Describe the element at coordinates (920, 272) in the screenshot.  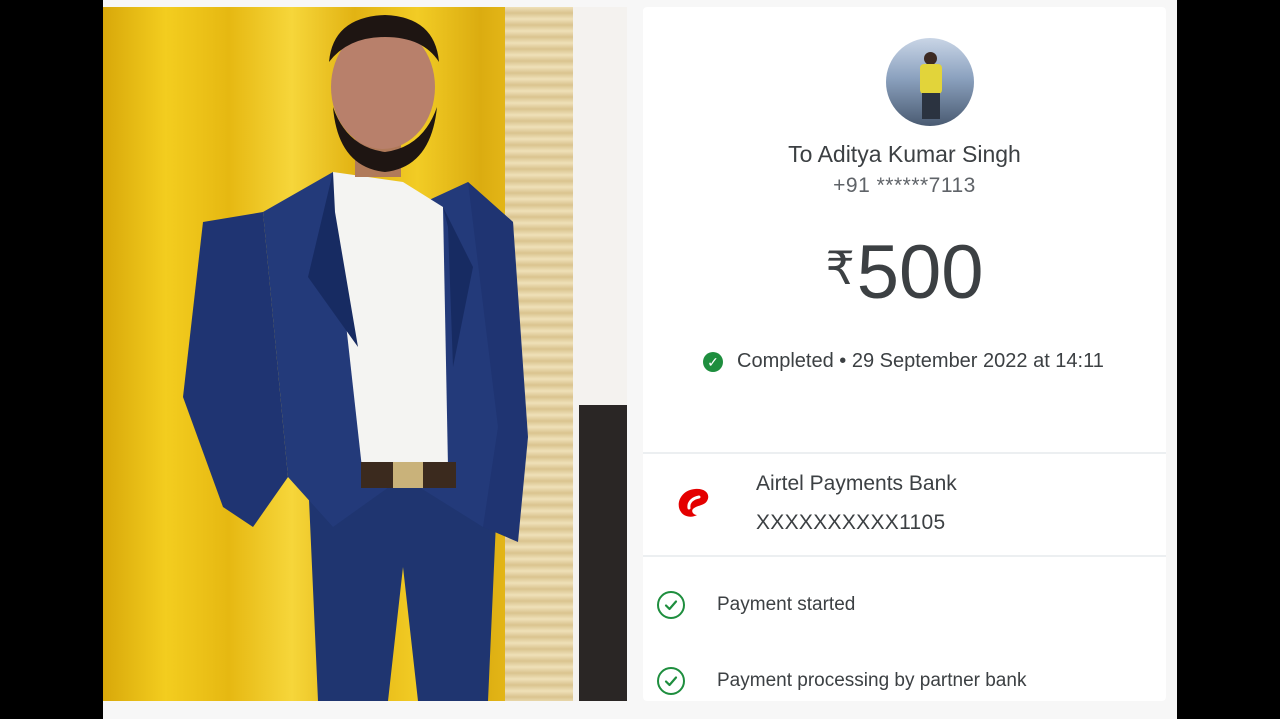
I see `amount-value: 500` at that location.